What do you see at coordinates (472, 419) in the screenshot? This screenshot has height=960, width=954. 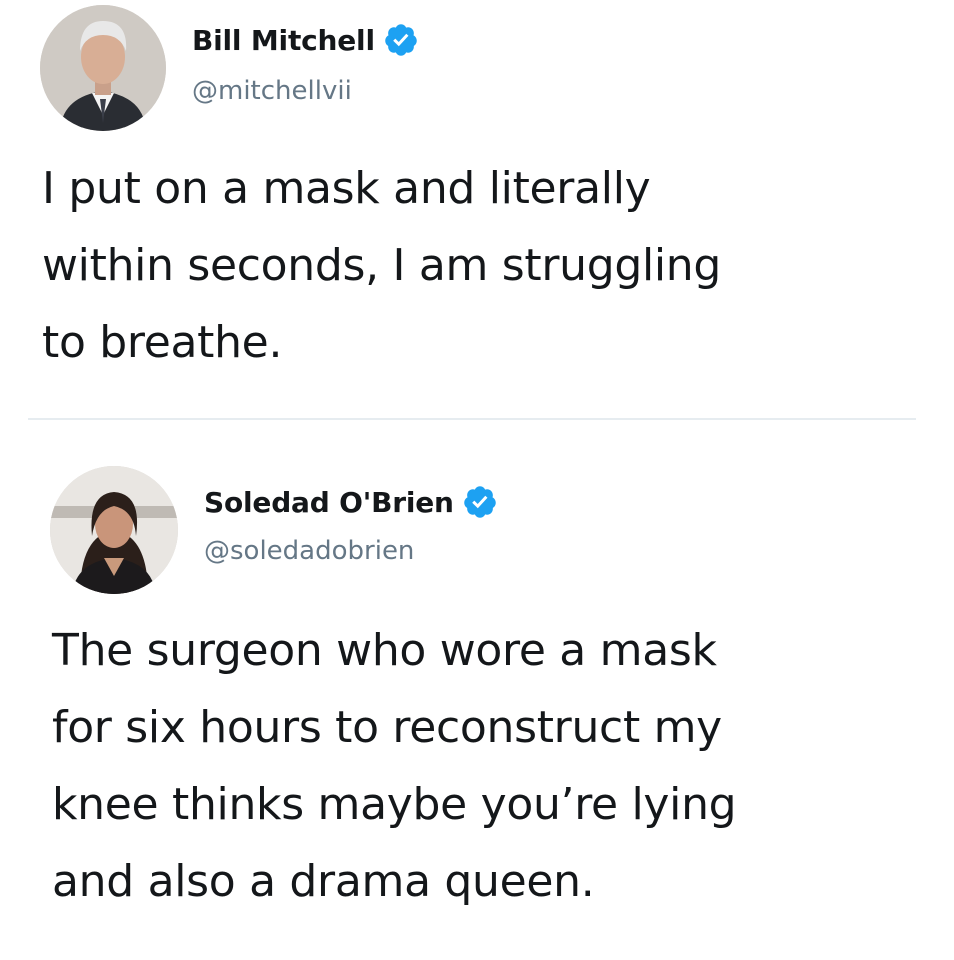 I see `tweet-divider` at bounding box center [472, 419].